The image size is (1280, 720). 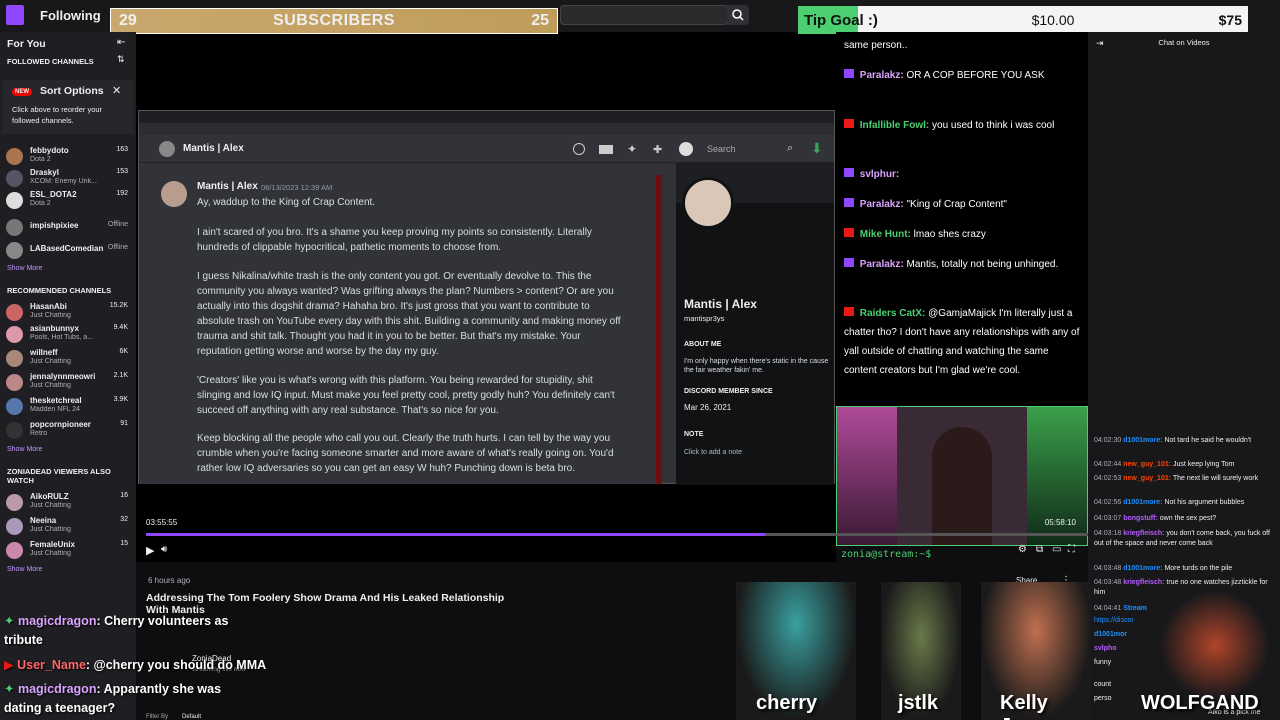 I want to click on timestamp: 04:03:48, so click(x=1108, y=568).